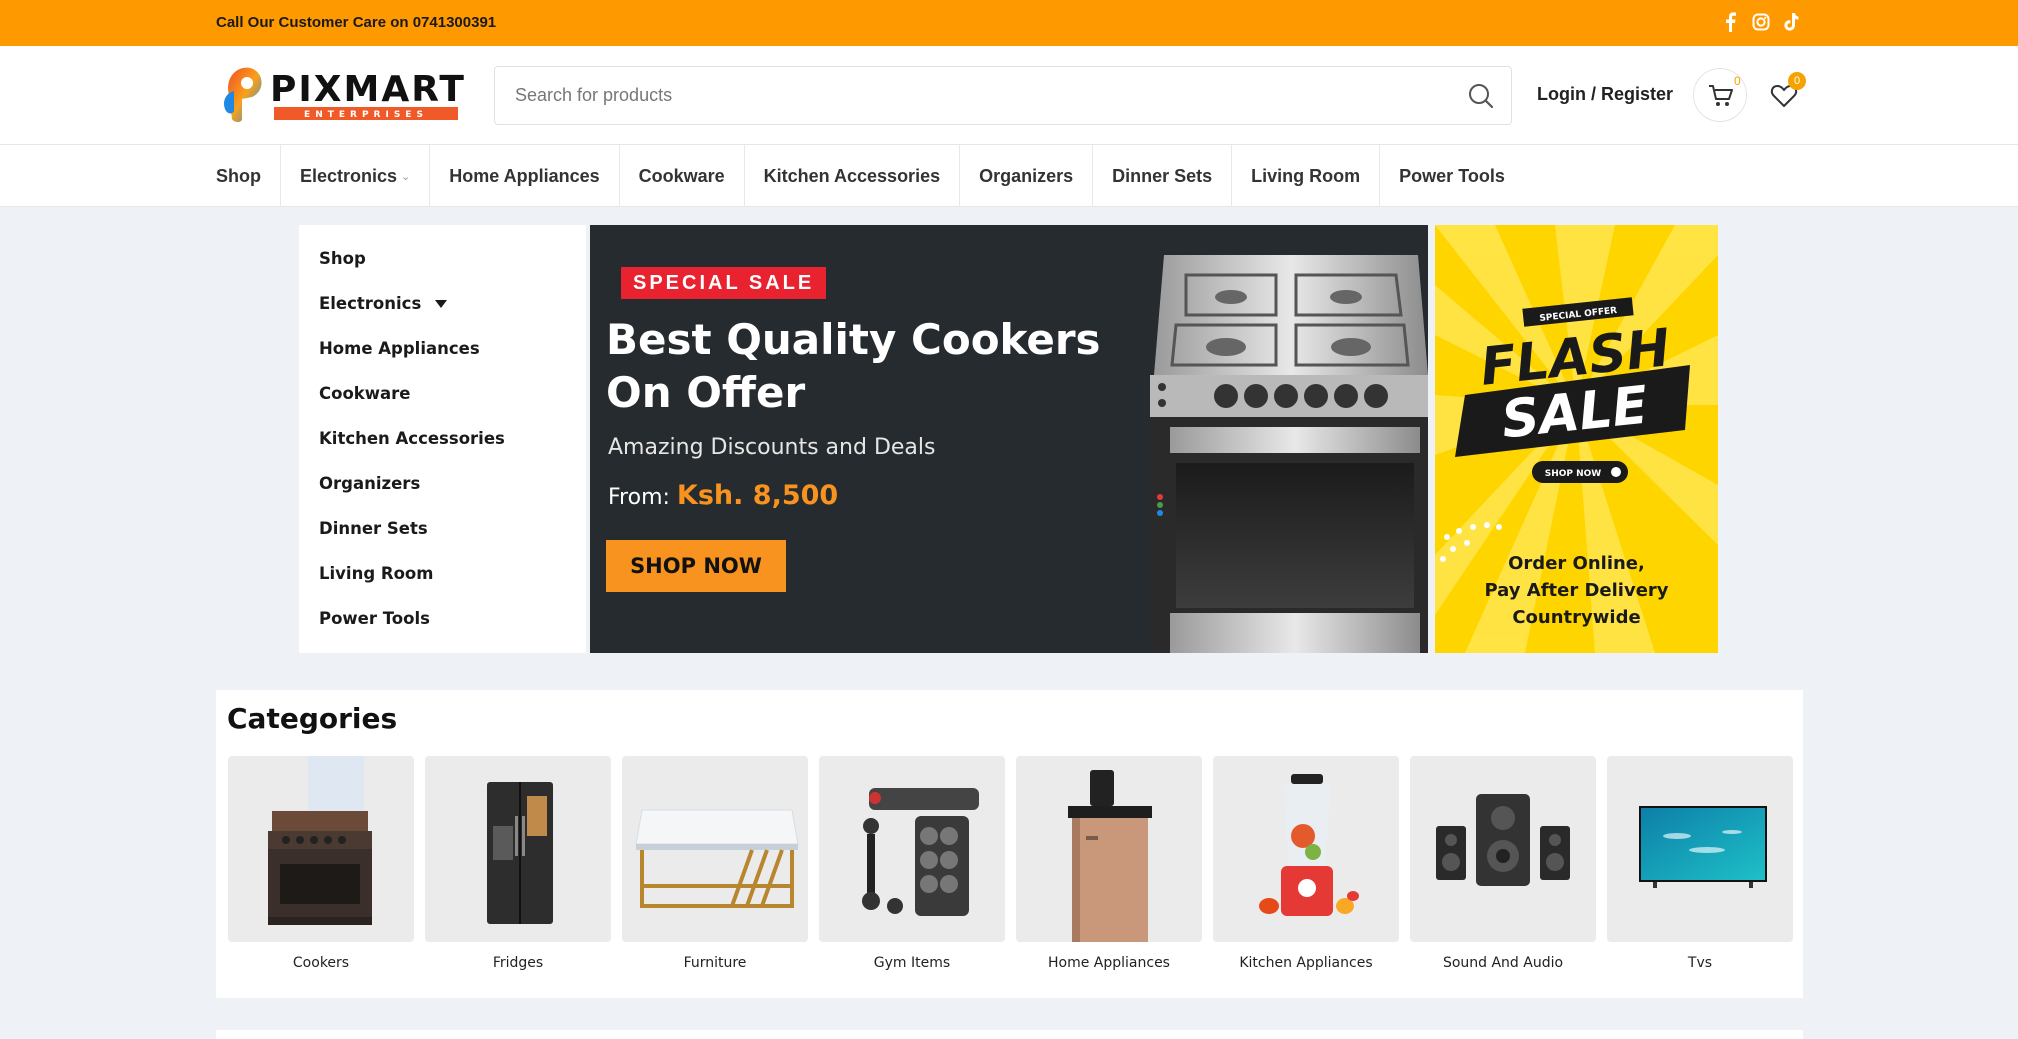 This screenshot has height=1039, width=2018. I want to click on sidebar-item-power-tools: Power Tools, so click(374, 618).